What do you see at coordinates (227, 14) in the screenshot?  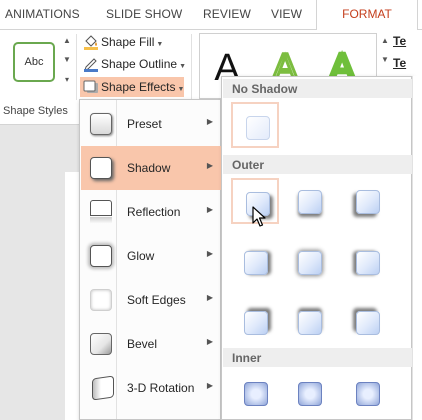 I see `tab-review: REVIEW` at bounding box center [227, 14].